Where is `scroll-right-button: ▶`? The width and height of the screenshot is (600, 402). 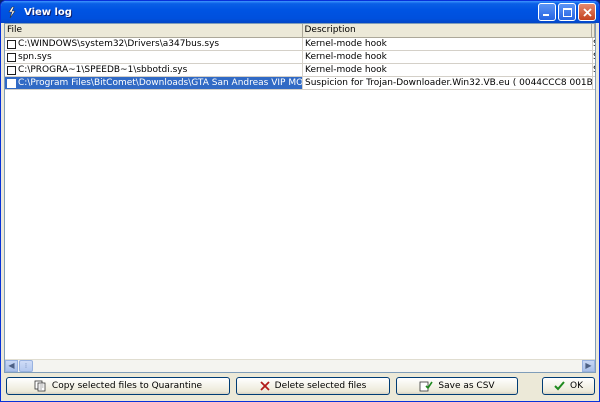 scroll-right-button: ▶ is located at coordinates (588, 366).